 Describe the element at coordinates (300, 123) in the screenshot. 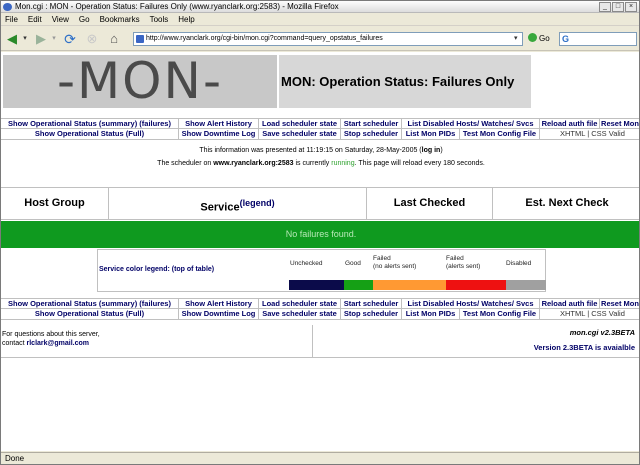

I see `link-load-scheduler-state: Load scheduler state` at that location.